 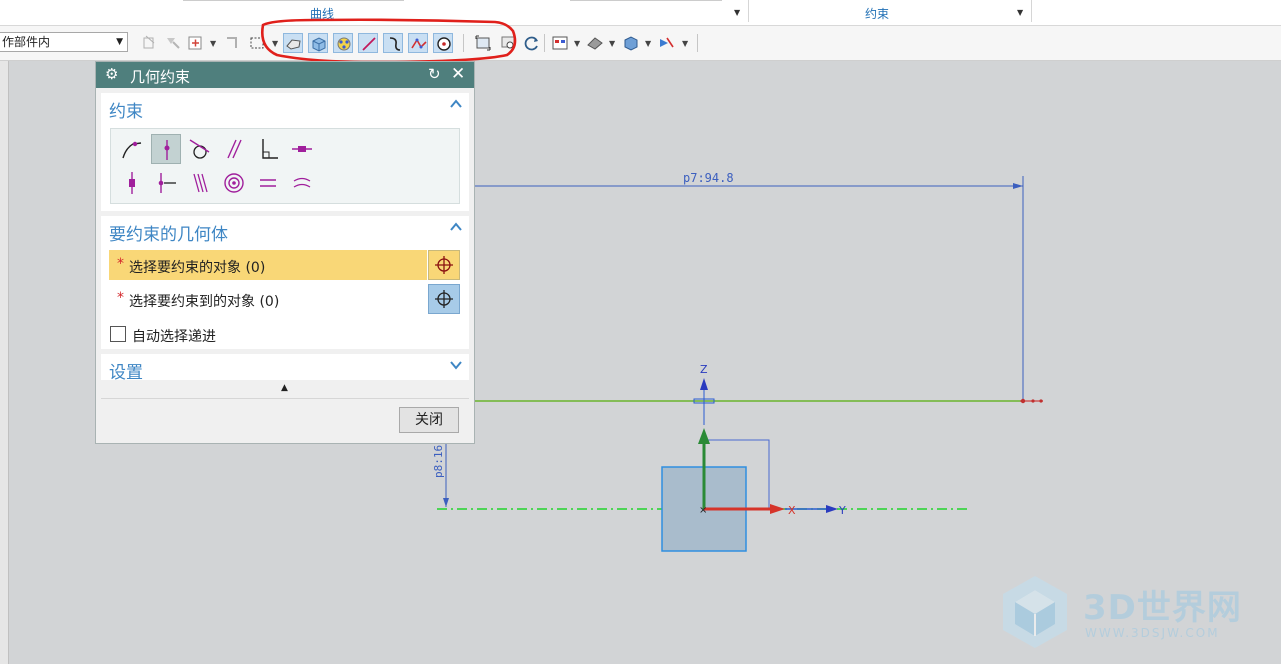 I want to click on close-icon: ✕, so click(x=458, y=74).